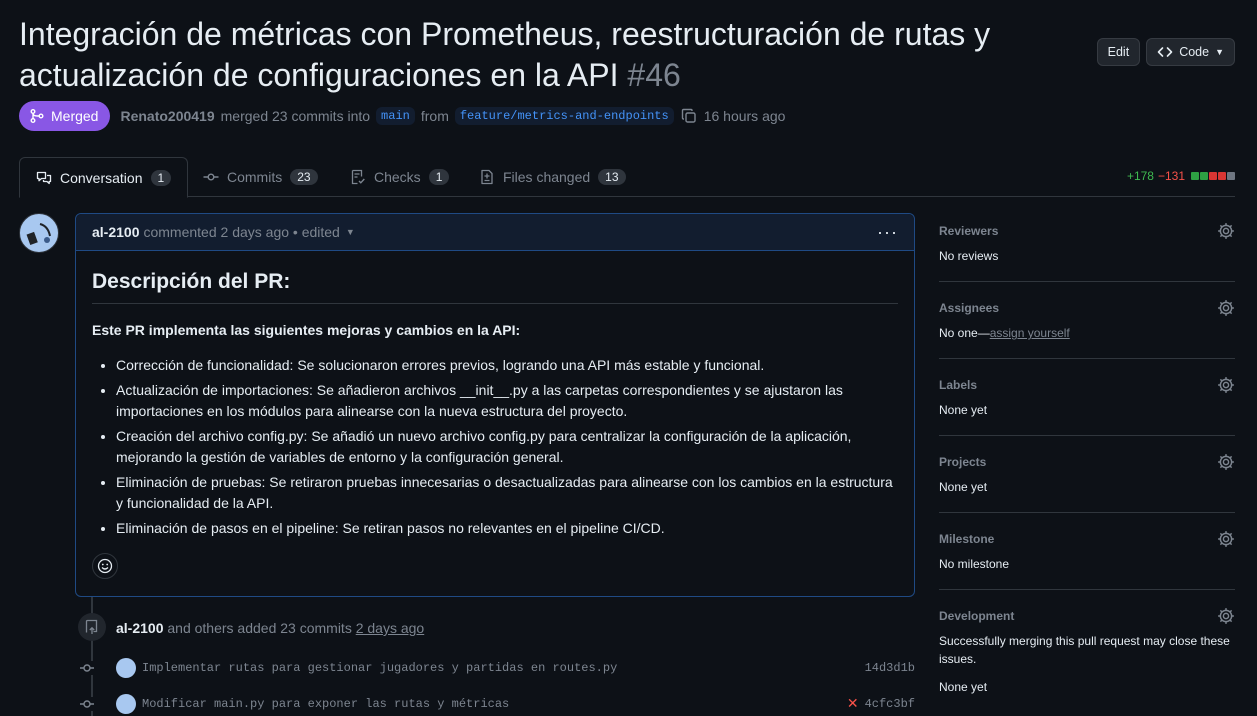  What do you see at coordinates (967, 539) in the screenshot?
I see `sidebar-title: Milestone` at bounding box center [967, 539].